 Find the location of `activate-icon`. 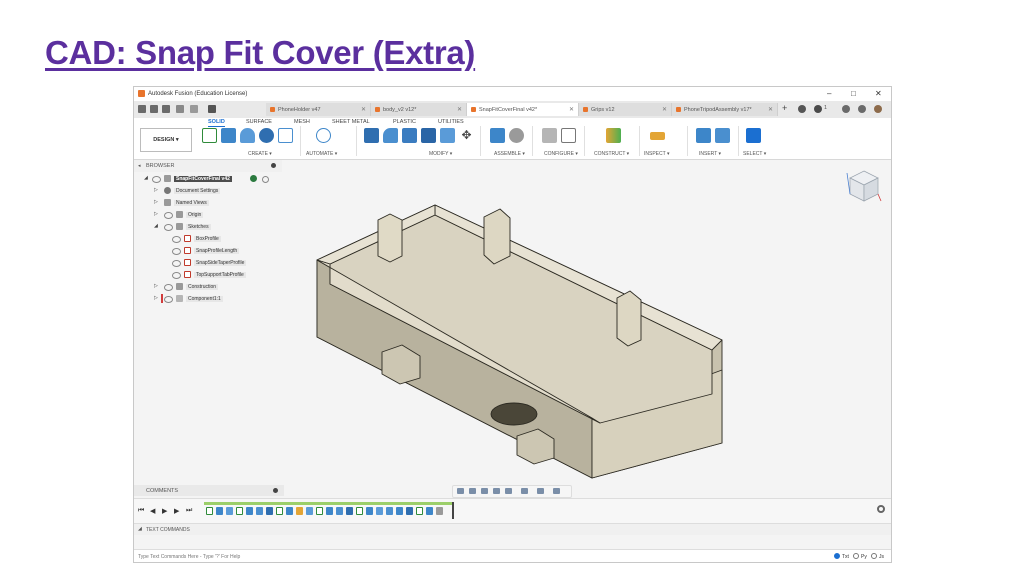

activate-icon is located at coordinates (253, 178).